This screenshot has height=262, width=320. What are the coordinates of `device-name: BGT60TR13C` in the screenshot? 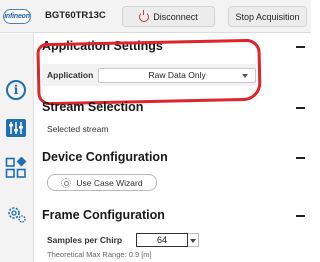 It's located at (75, 15).